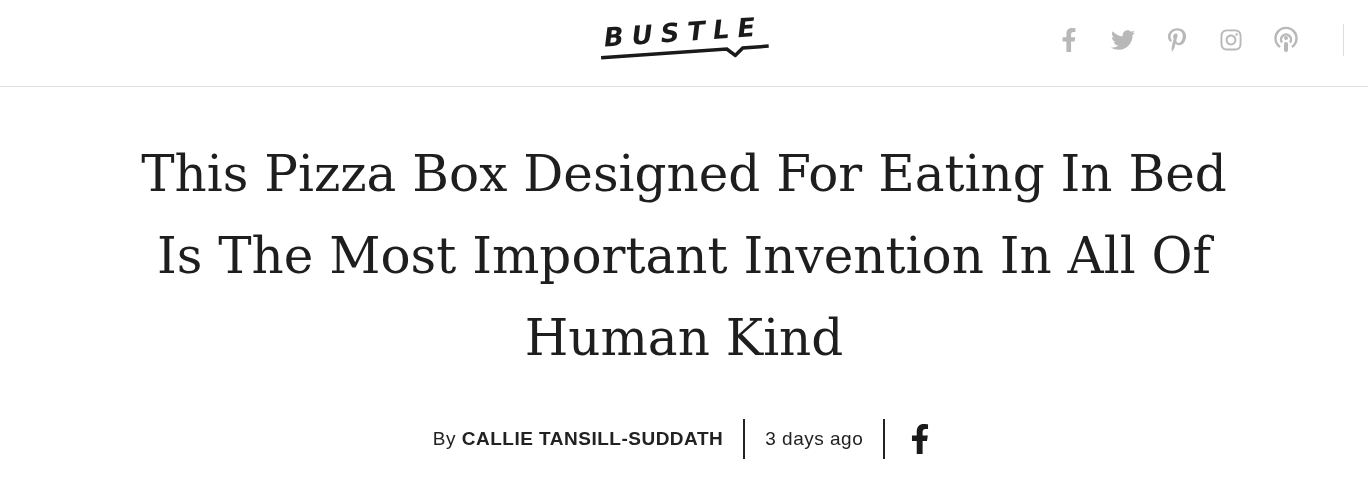  Describe the element at coordinates (814, 439) in the screenshot. I see `publish-time: 3 days ago` at that location.